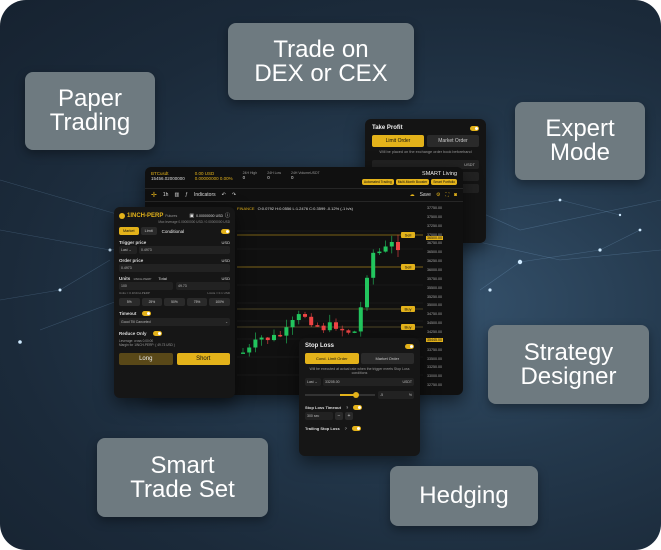  I want to click on sl-price-currency: USDT, so click(407, 382).